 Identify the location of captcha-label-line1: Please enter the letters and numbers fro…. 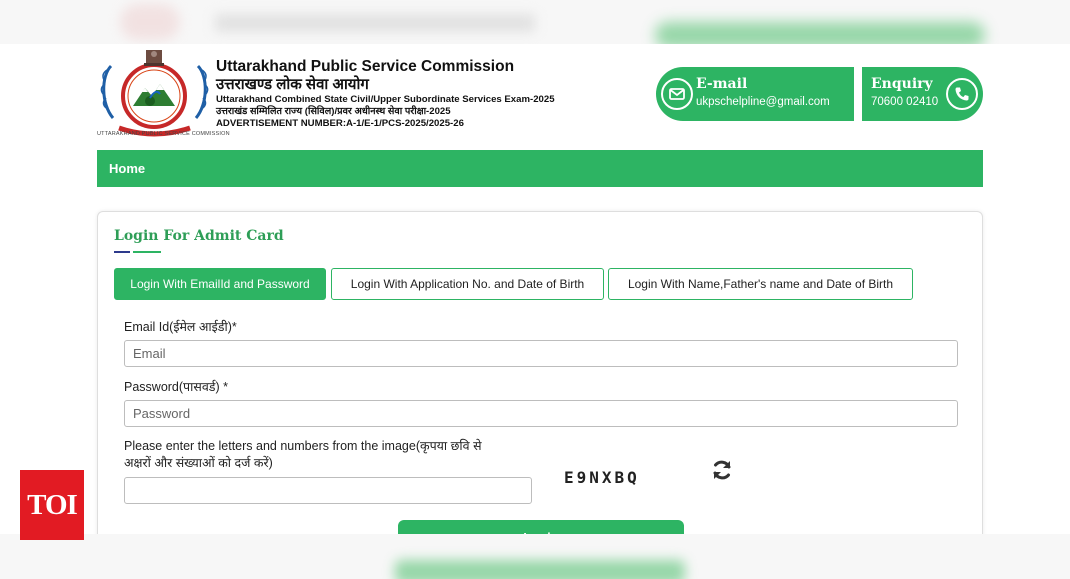
(303, 446).